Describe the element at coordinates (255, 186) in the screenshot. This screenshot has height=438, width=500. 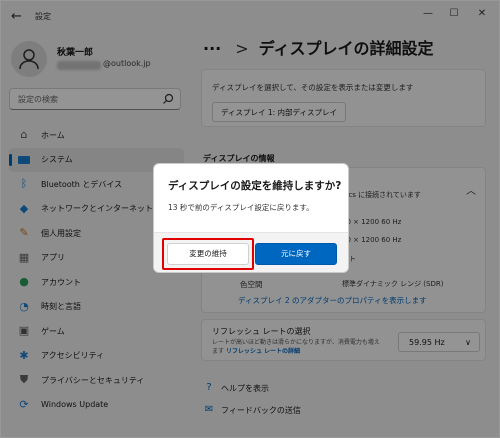
I see `dialog-title: ディスプレイの設定を維持しますか?` at that location.